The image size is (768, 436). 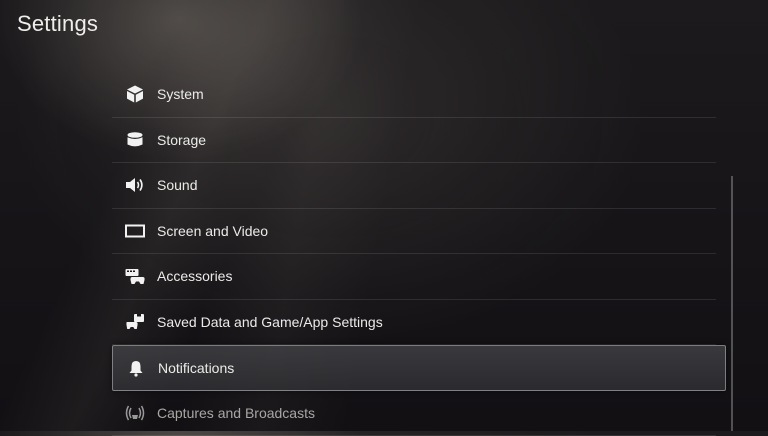 I want to click on menu-item-system: System, so click(x=414, y=95).